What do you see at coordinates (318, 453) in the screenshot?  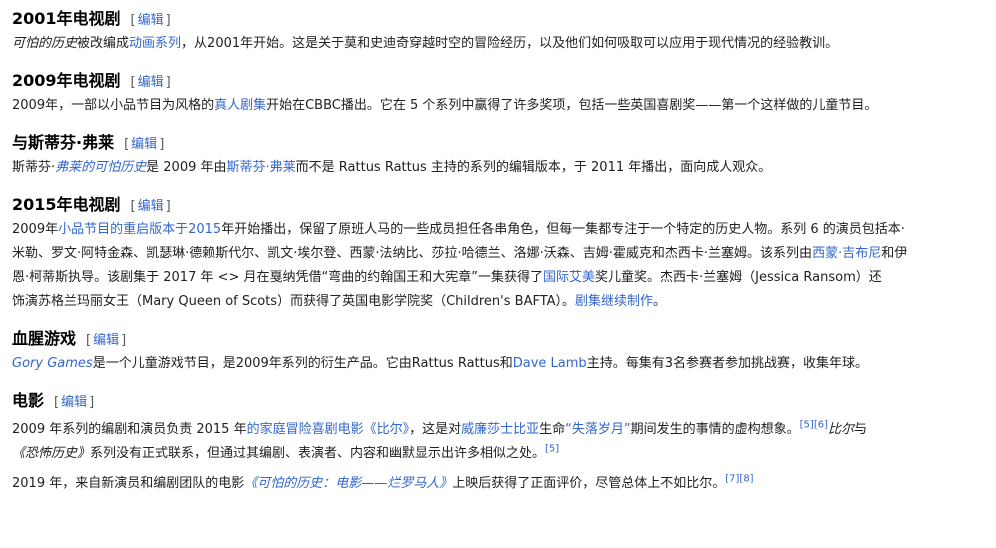 I see `text: 系列没有正式联系，但通过其编剧、表演者、内容和幽默显示出许多相似之处。` at bounding box center [318, 453].